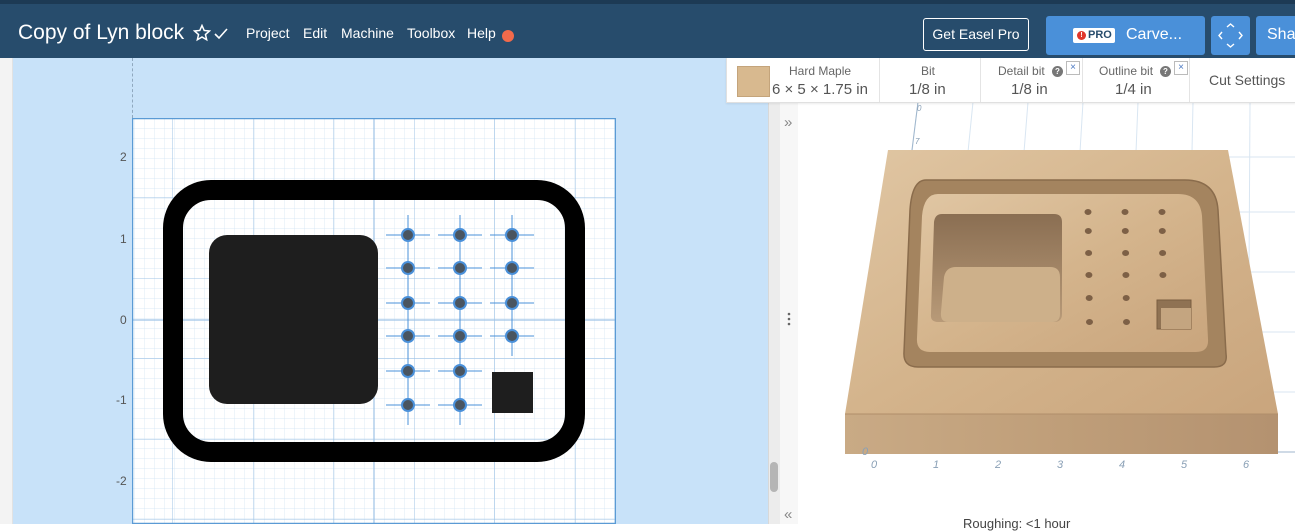 The width and height of the screenshot is (1295, 531). What do you see at coordinates (1060, 465) in the screenshot?
I see `preview-x-tick: 3` at bounding box center [1060, 465].